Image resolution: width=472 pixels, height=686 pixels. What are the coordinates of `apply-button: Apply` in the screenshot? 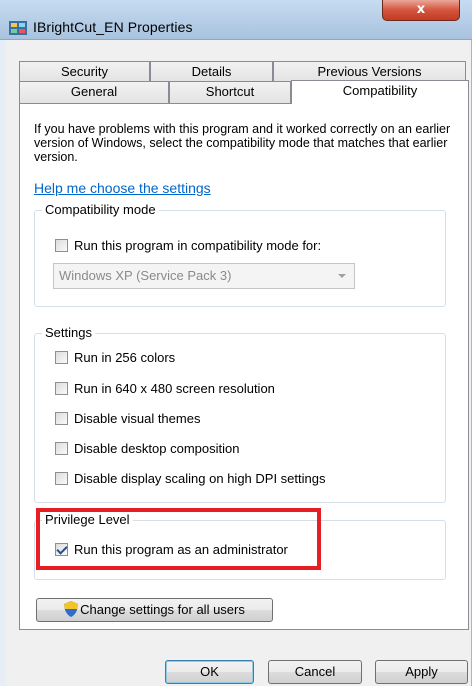 It's located at (421, 672).